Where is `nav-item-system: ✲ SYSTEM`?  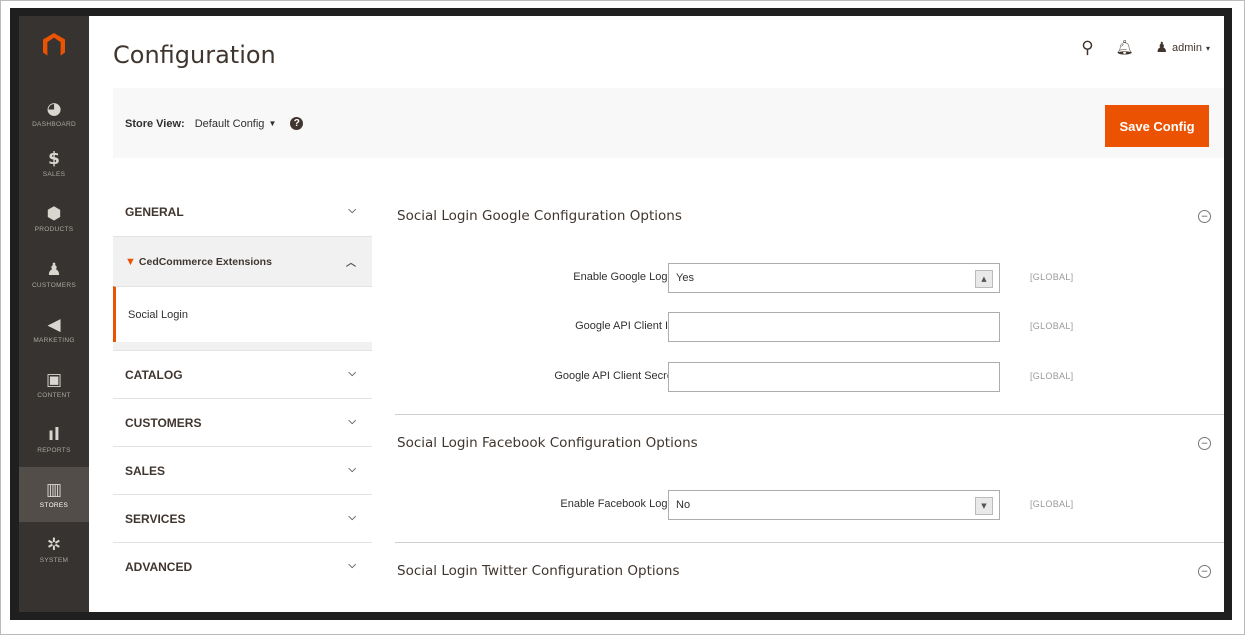
nav-item-system: ✲ SYSTEM is located at coordinates (54, 549).